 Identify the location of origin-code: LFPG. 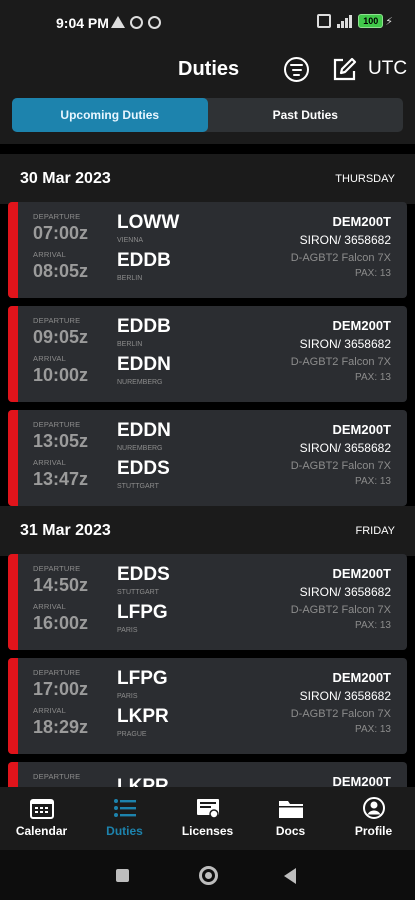
(142, 678).